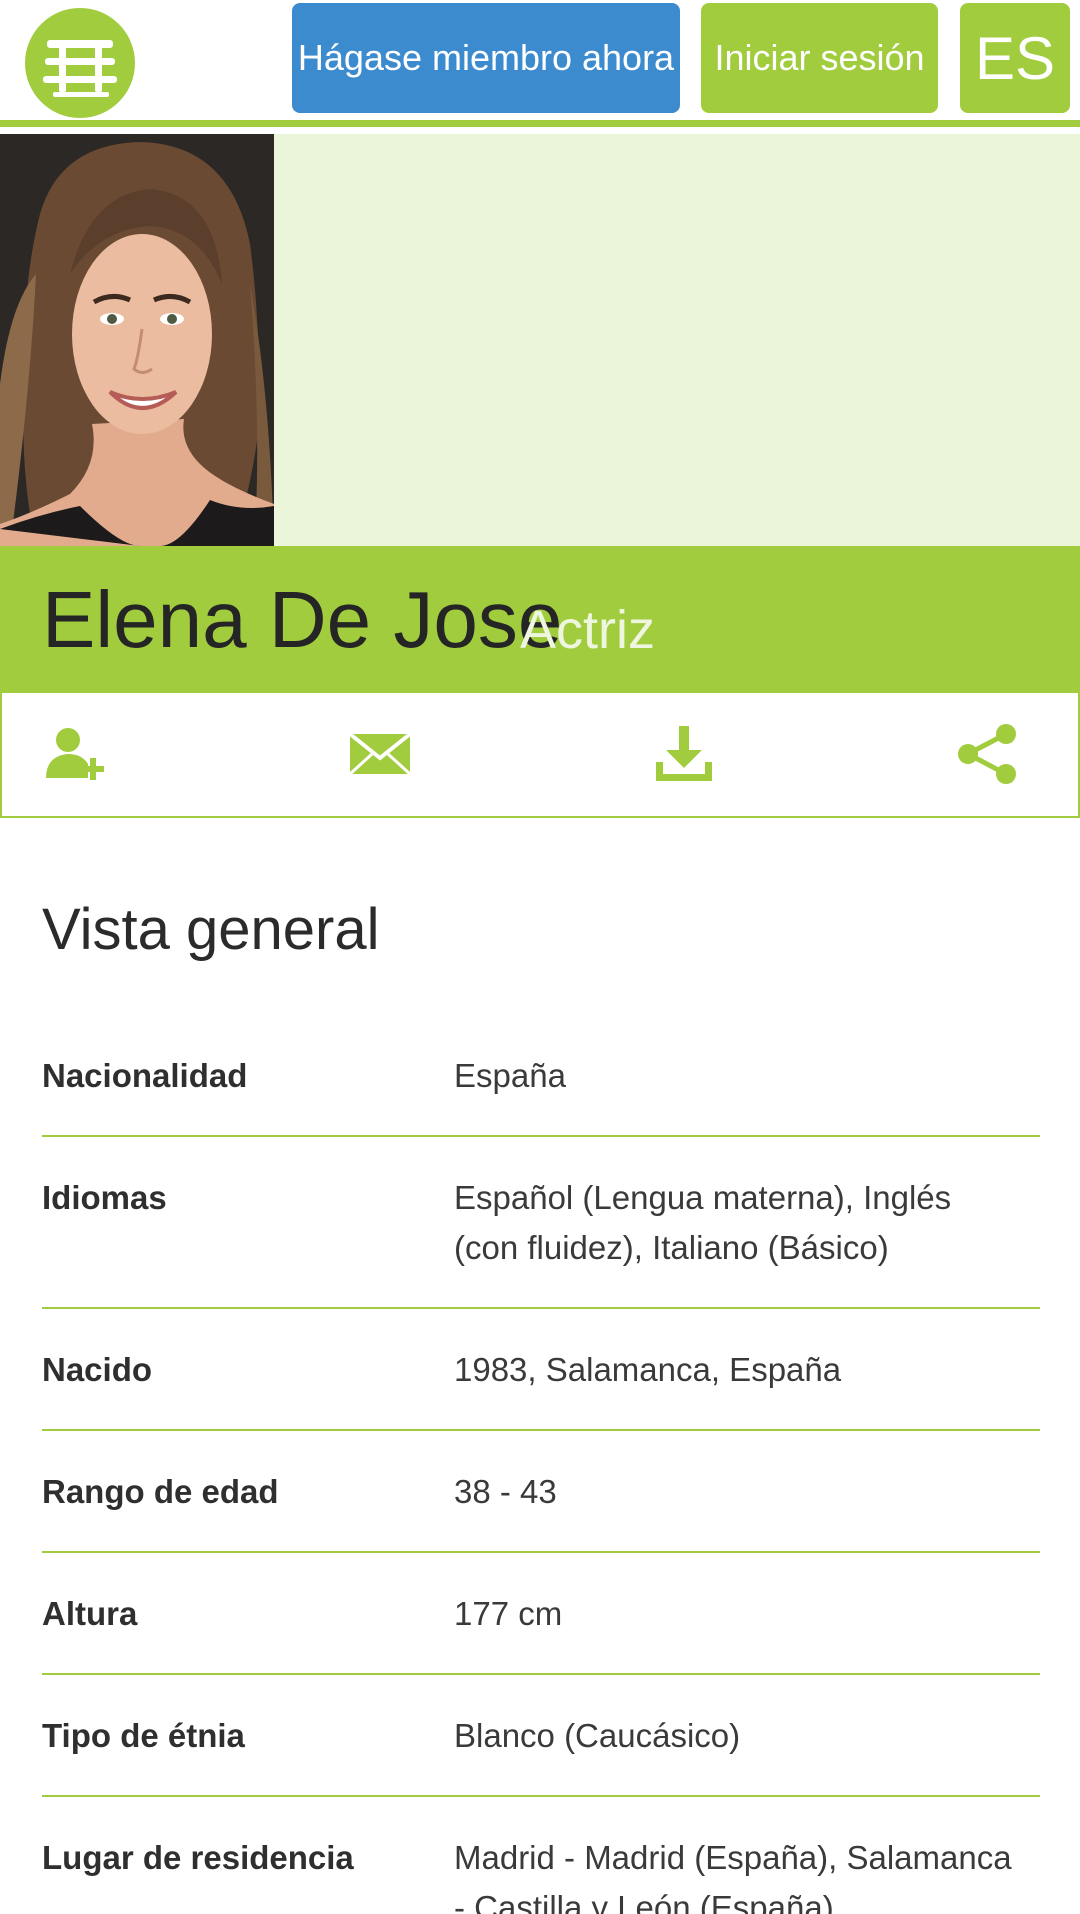 The image size is (1080, 1914). I want to click on overview-title: Vista general, so click(211, 929).